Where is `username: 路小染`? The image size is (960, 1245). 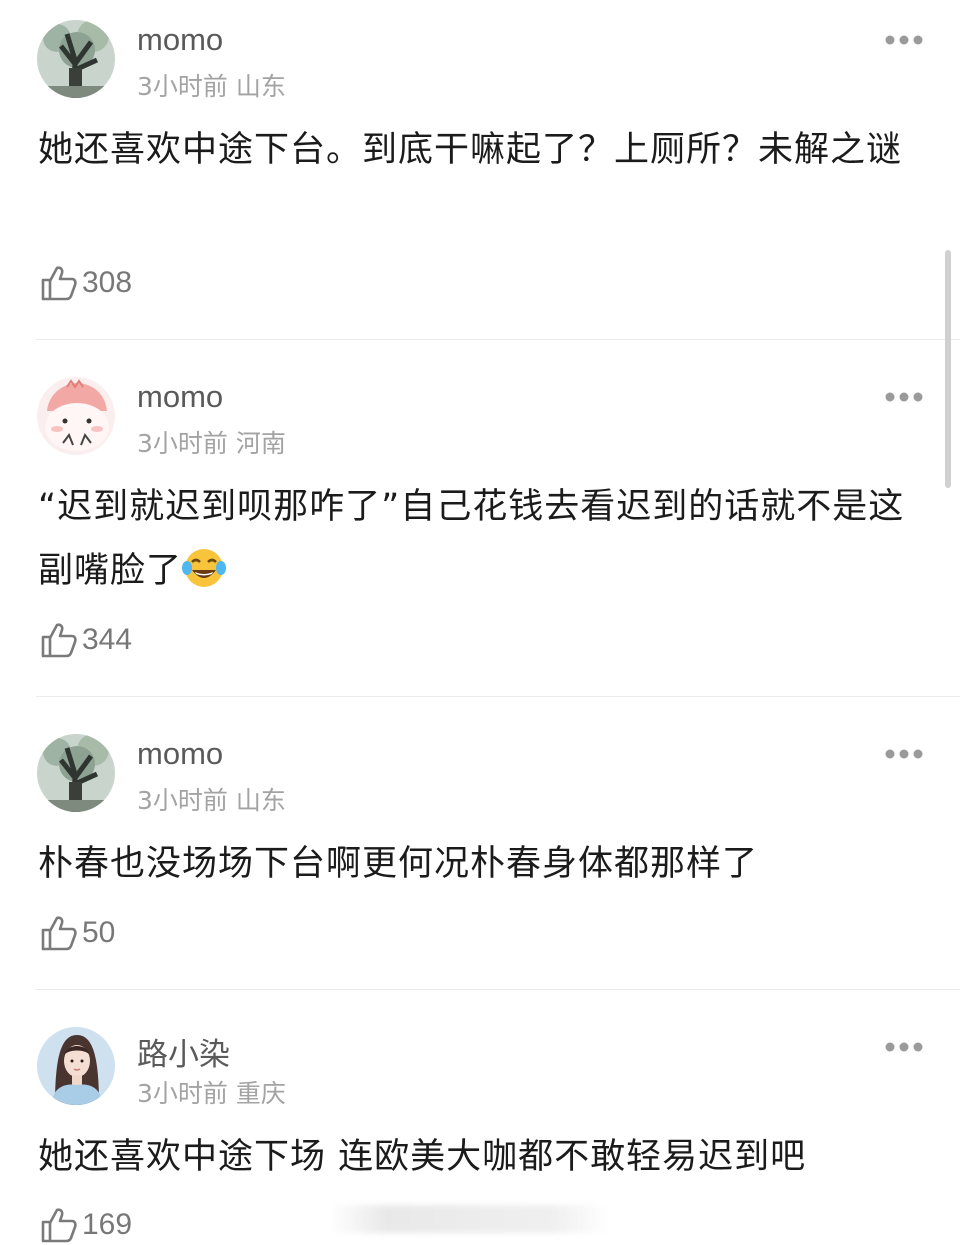
username: 路小染 is located at coordinates (183, 1051).